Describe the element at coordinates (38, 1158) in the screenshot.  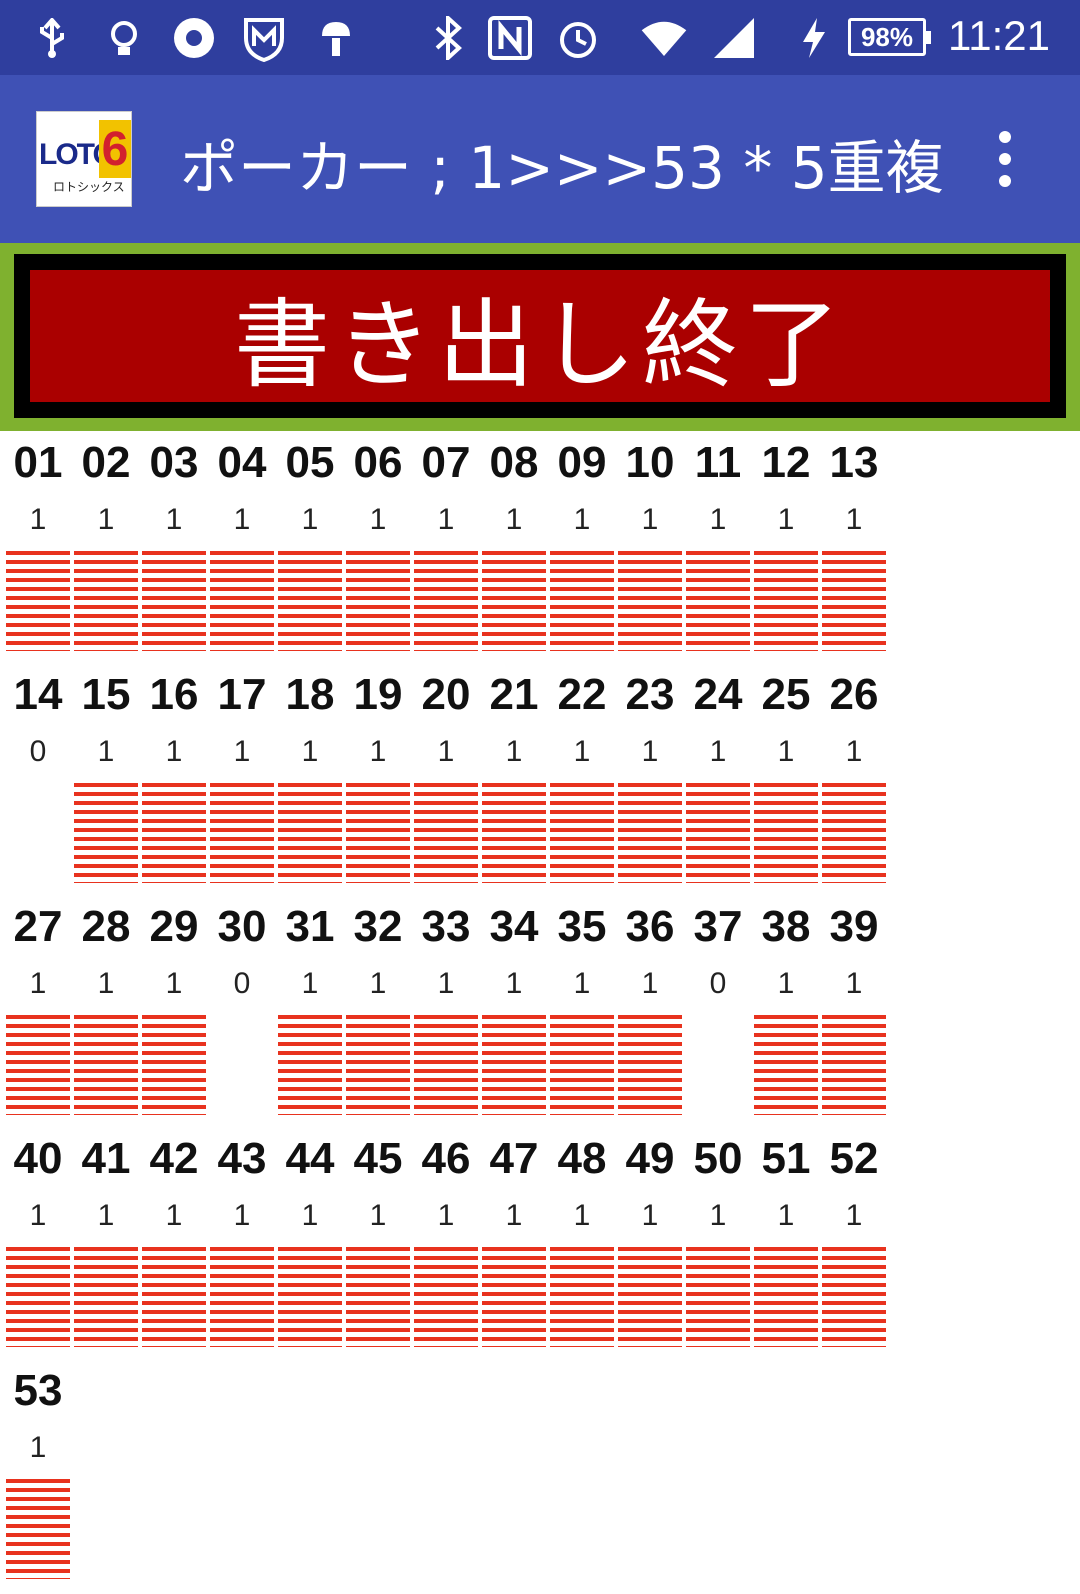
I see `number-label: 40` at that location.